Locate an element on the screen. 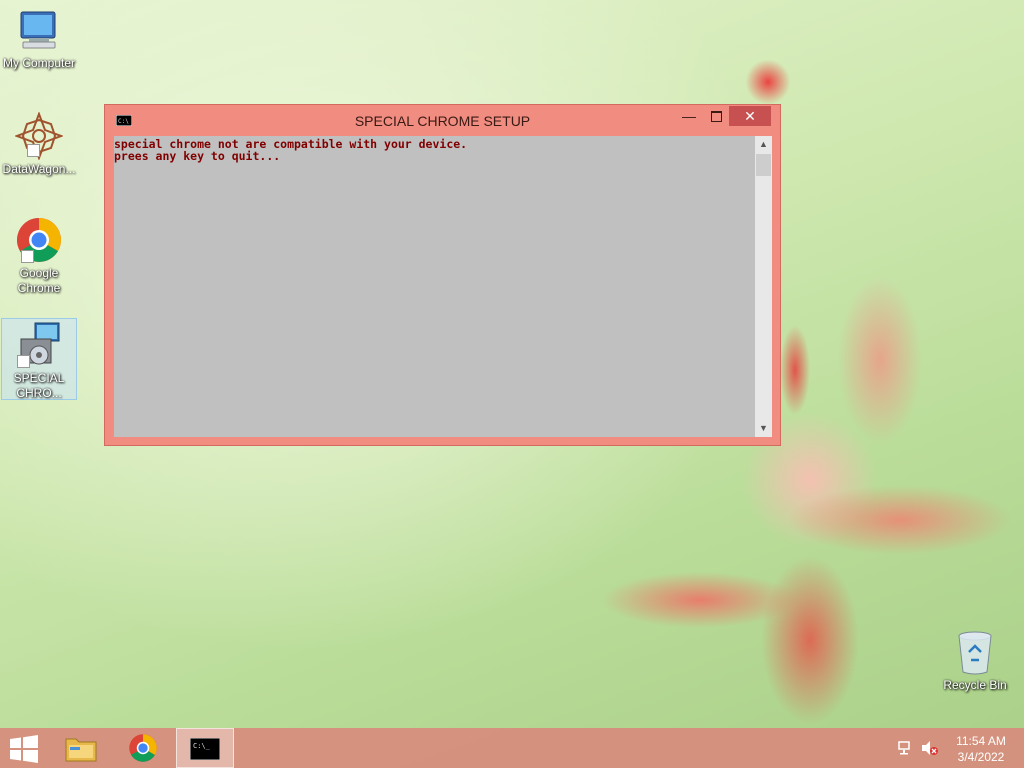  scroll-up-button: ▲ is located at coordinates (763, 144).